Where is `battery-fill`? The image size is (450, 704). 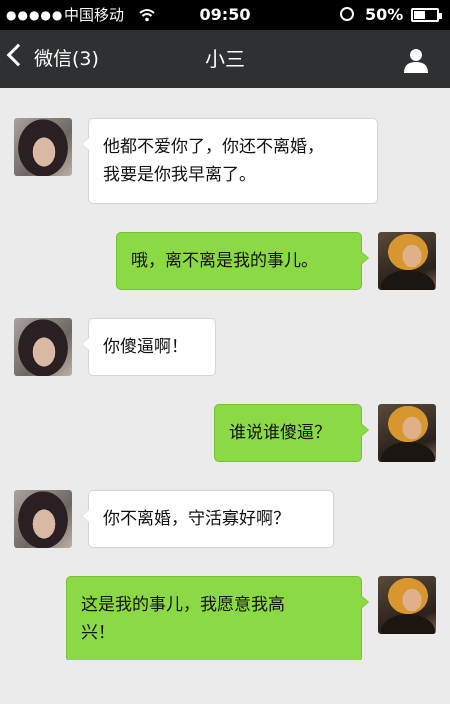 battery-fill is located at coordinates (419, 15).